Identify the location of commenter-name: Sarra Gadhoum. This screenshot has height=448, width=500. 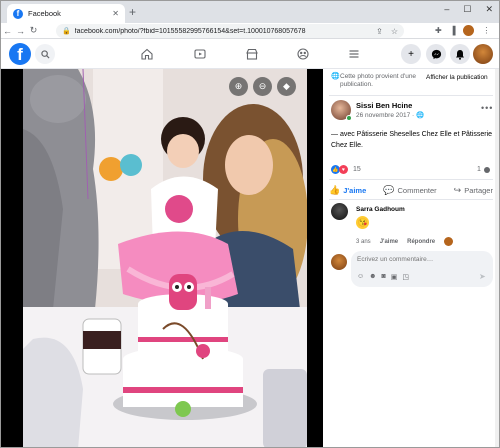
(380, 209).